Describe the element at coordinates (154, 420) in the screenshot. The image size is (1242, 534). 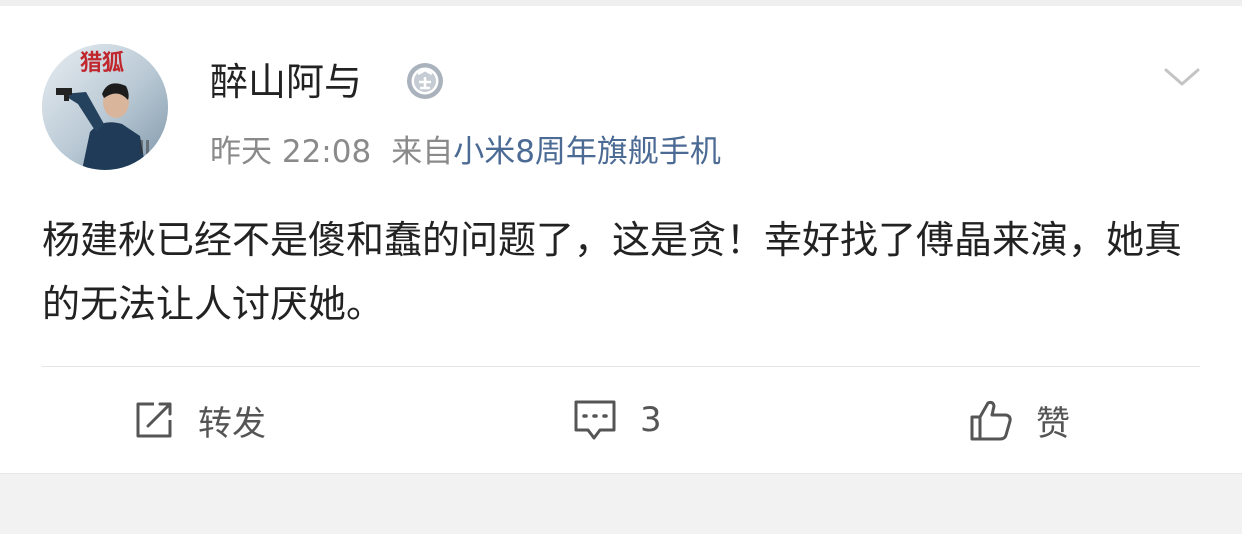
I see `repost-icon` at that location.